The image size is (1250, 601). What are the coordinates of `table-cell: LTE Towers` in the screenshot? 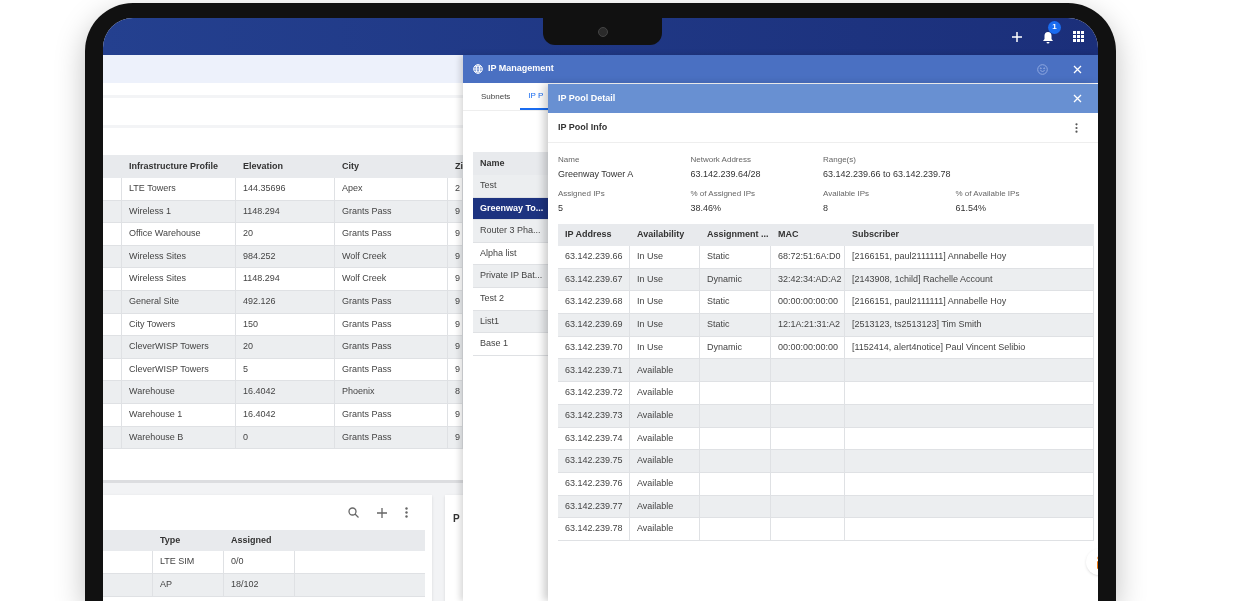 It's located at (179, 189).